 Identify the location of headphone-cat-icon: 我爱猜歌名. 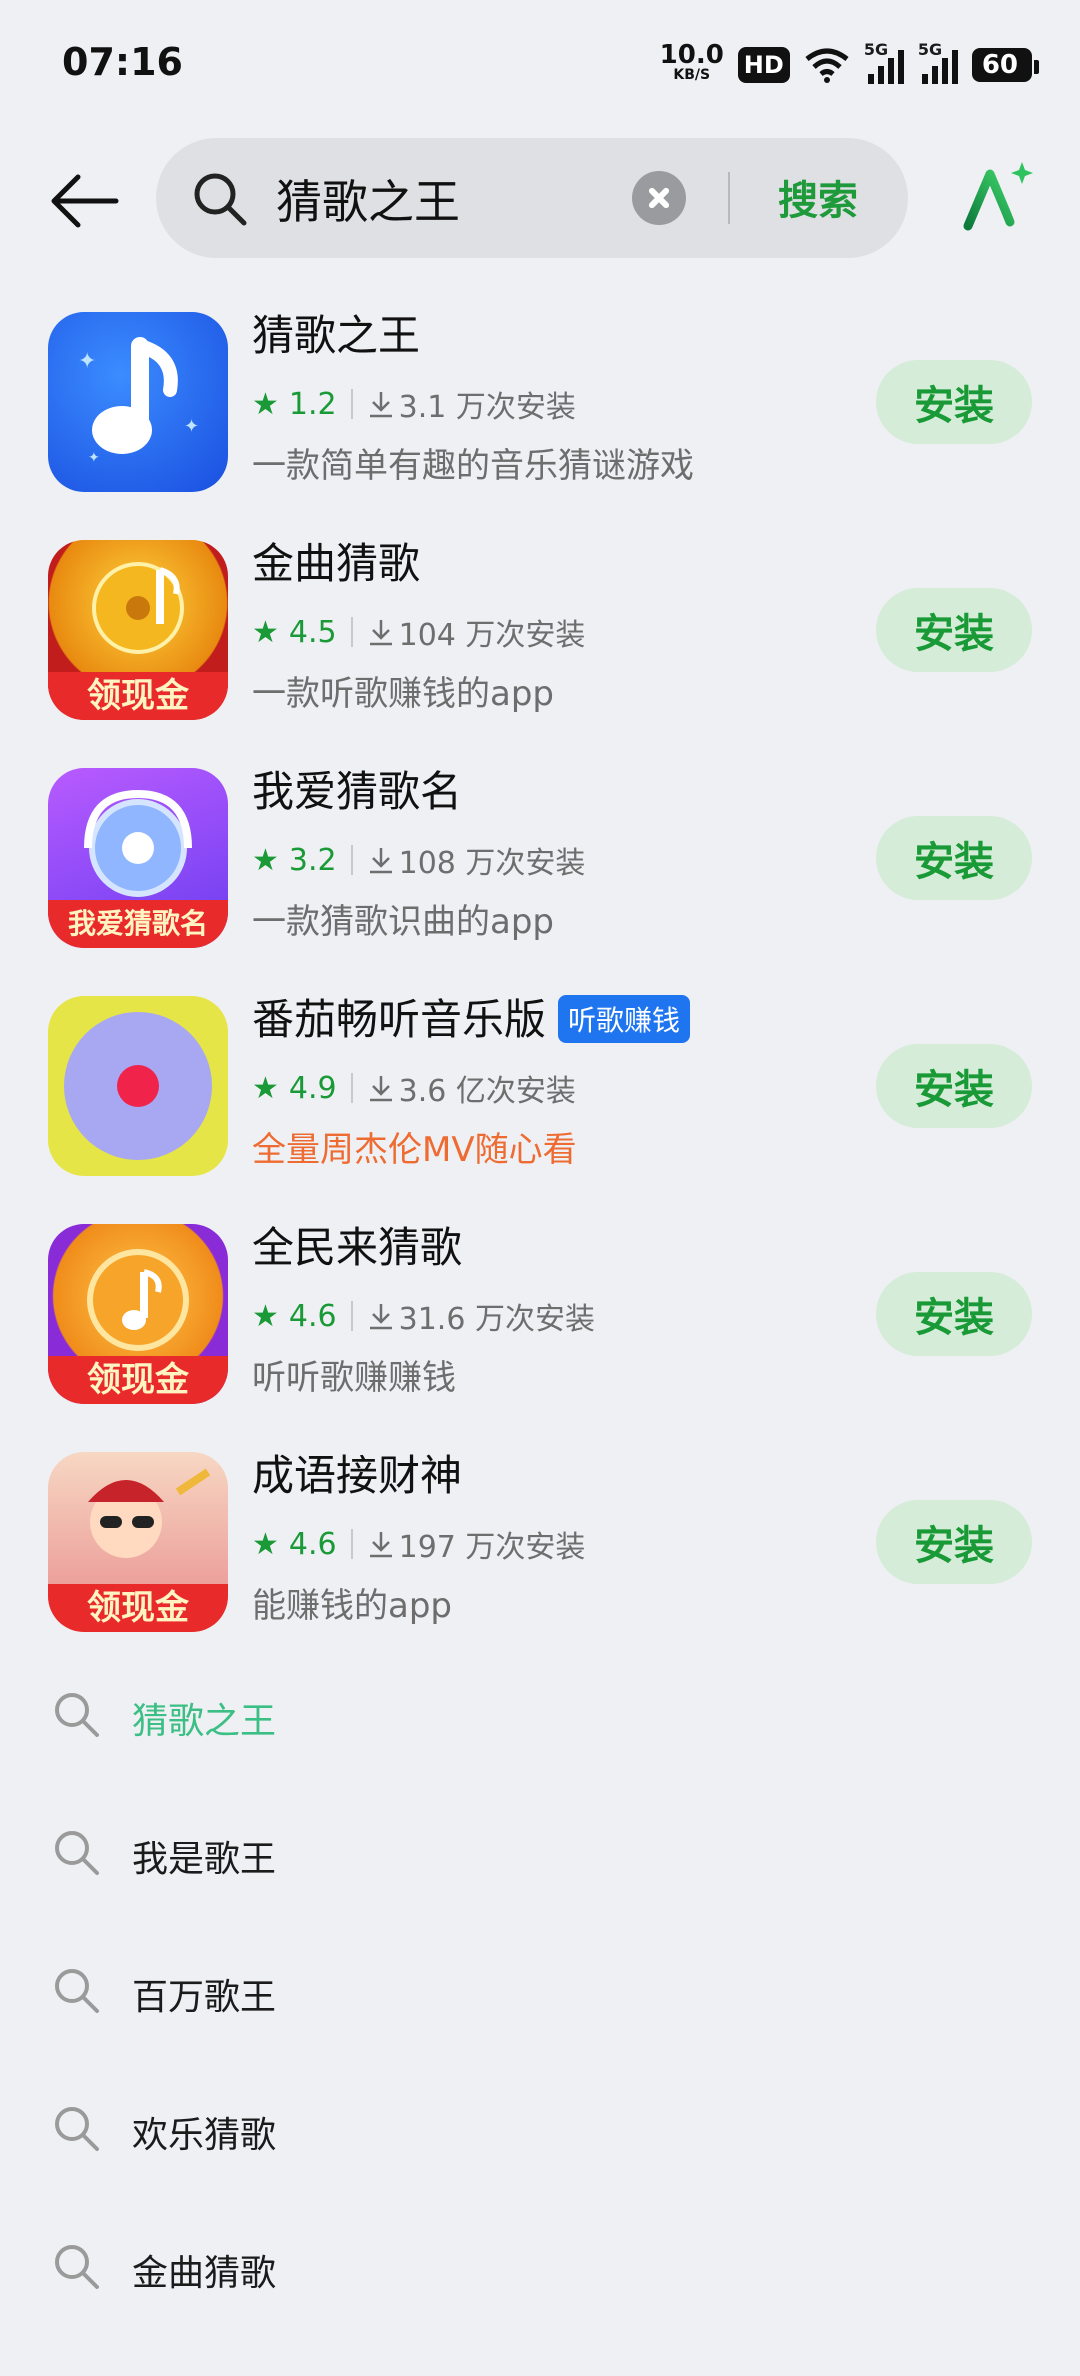
(138, 858).